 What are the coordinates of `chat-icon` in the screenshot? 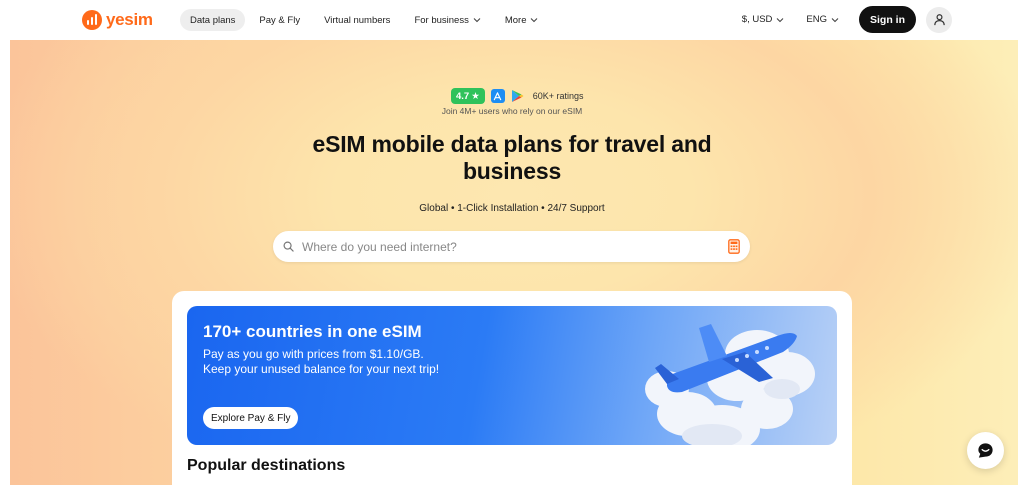 It's located at (985, 450).